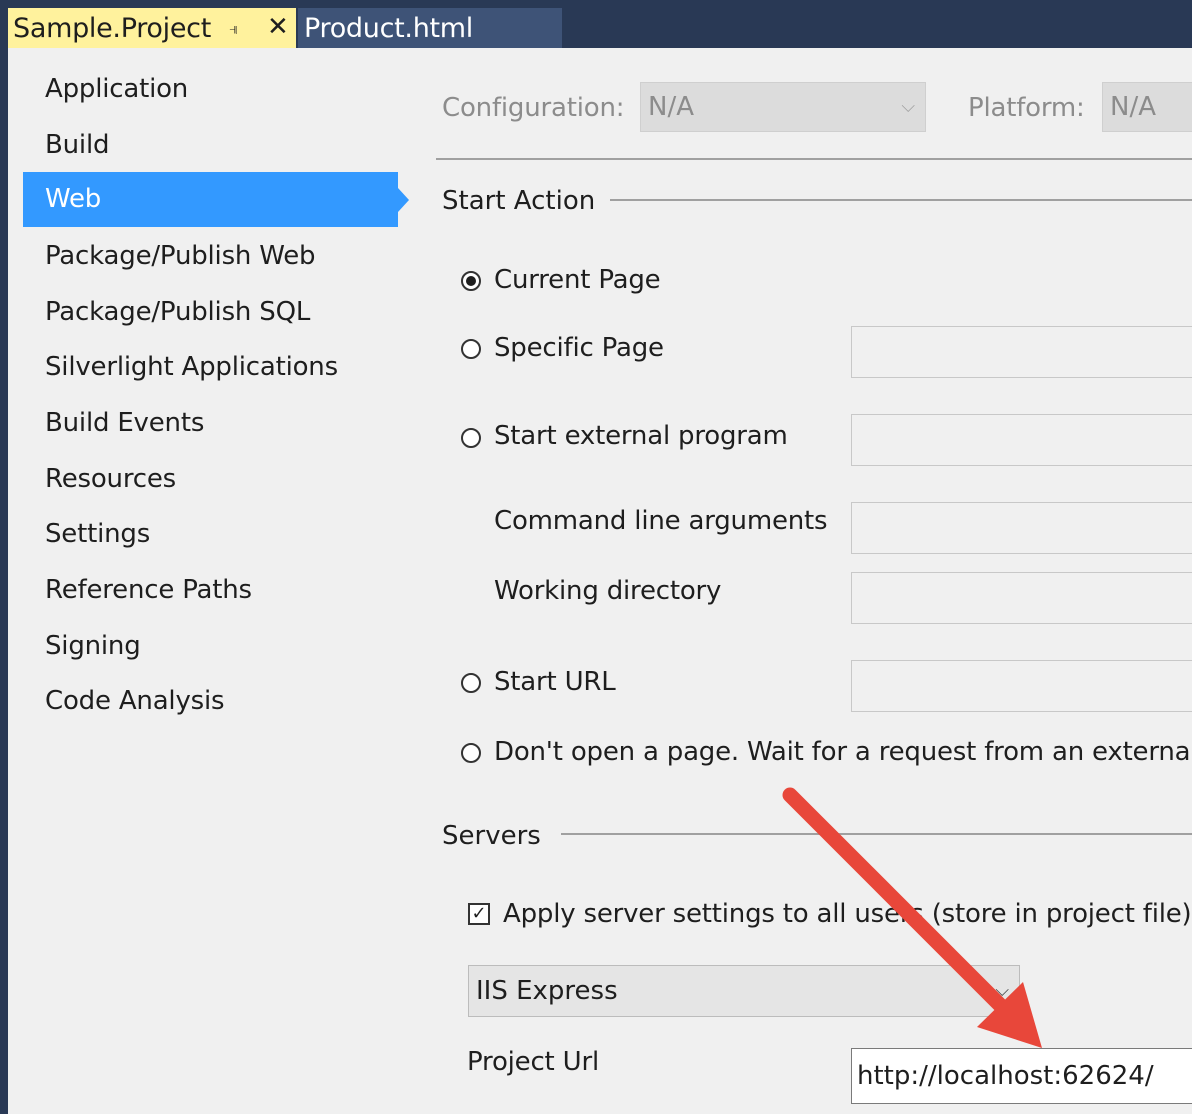 The image size is (1192, 1114). I want to click on specific-page-label: Specific Page, so click(579, 348).